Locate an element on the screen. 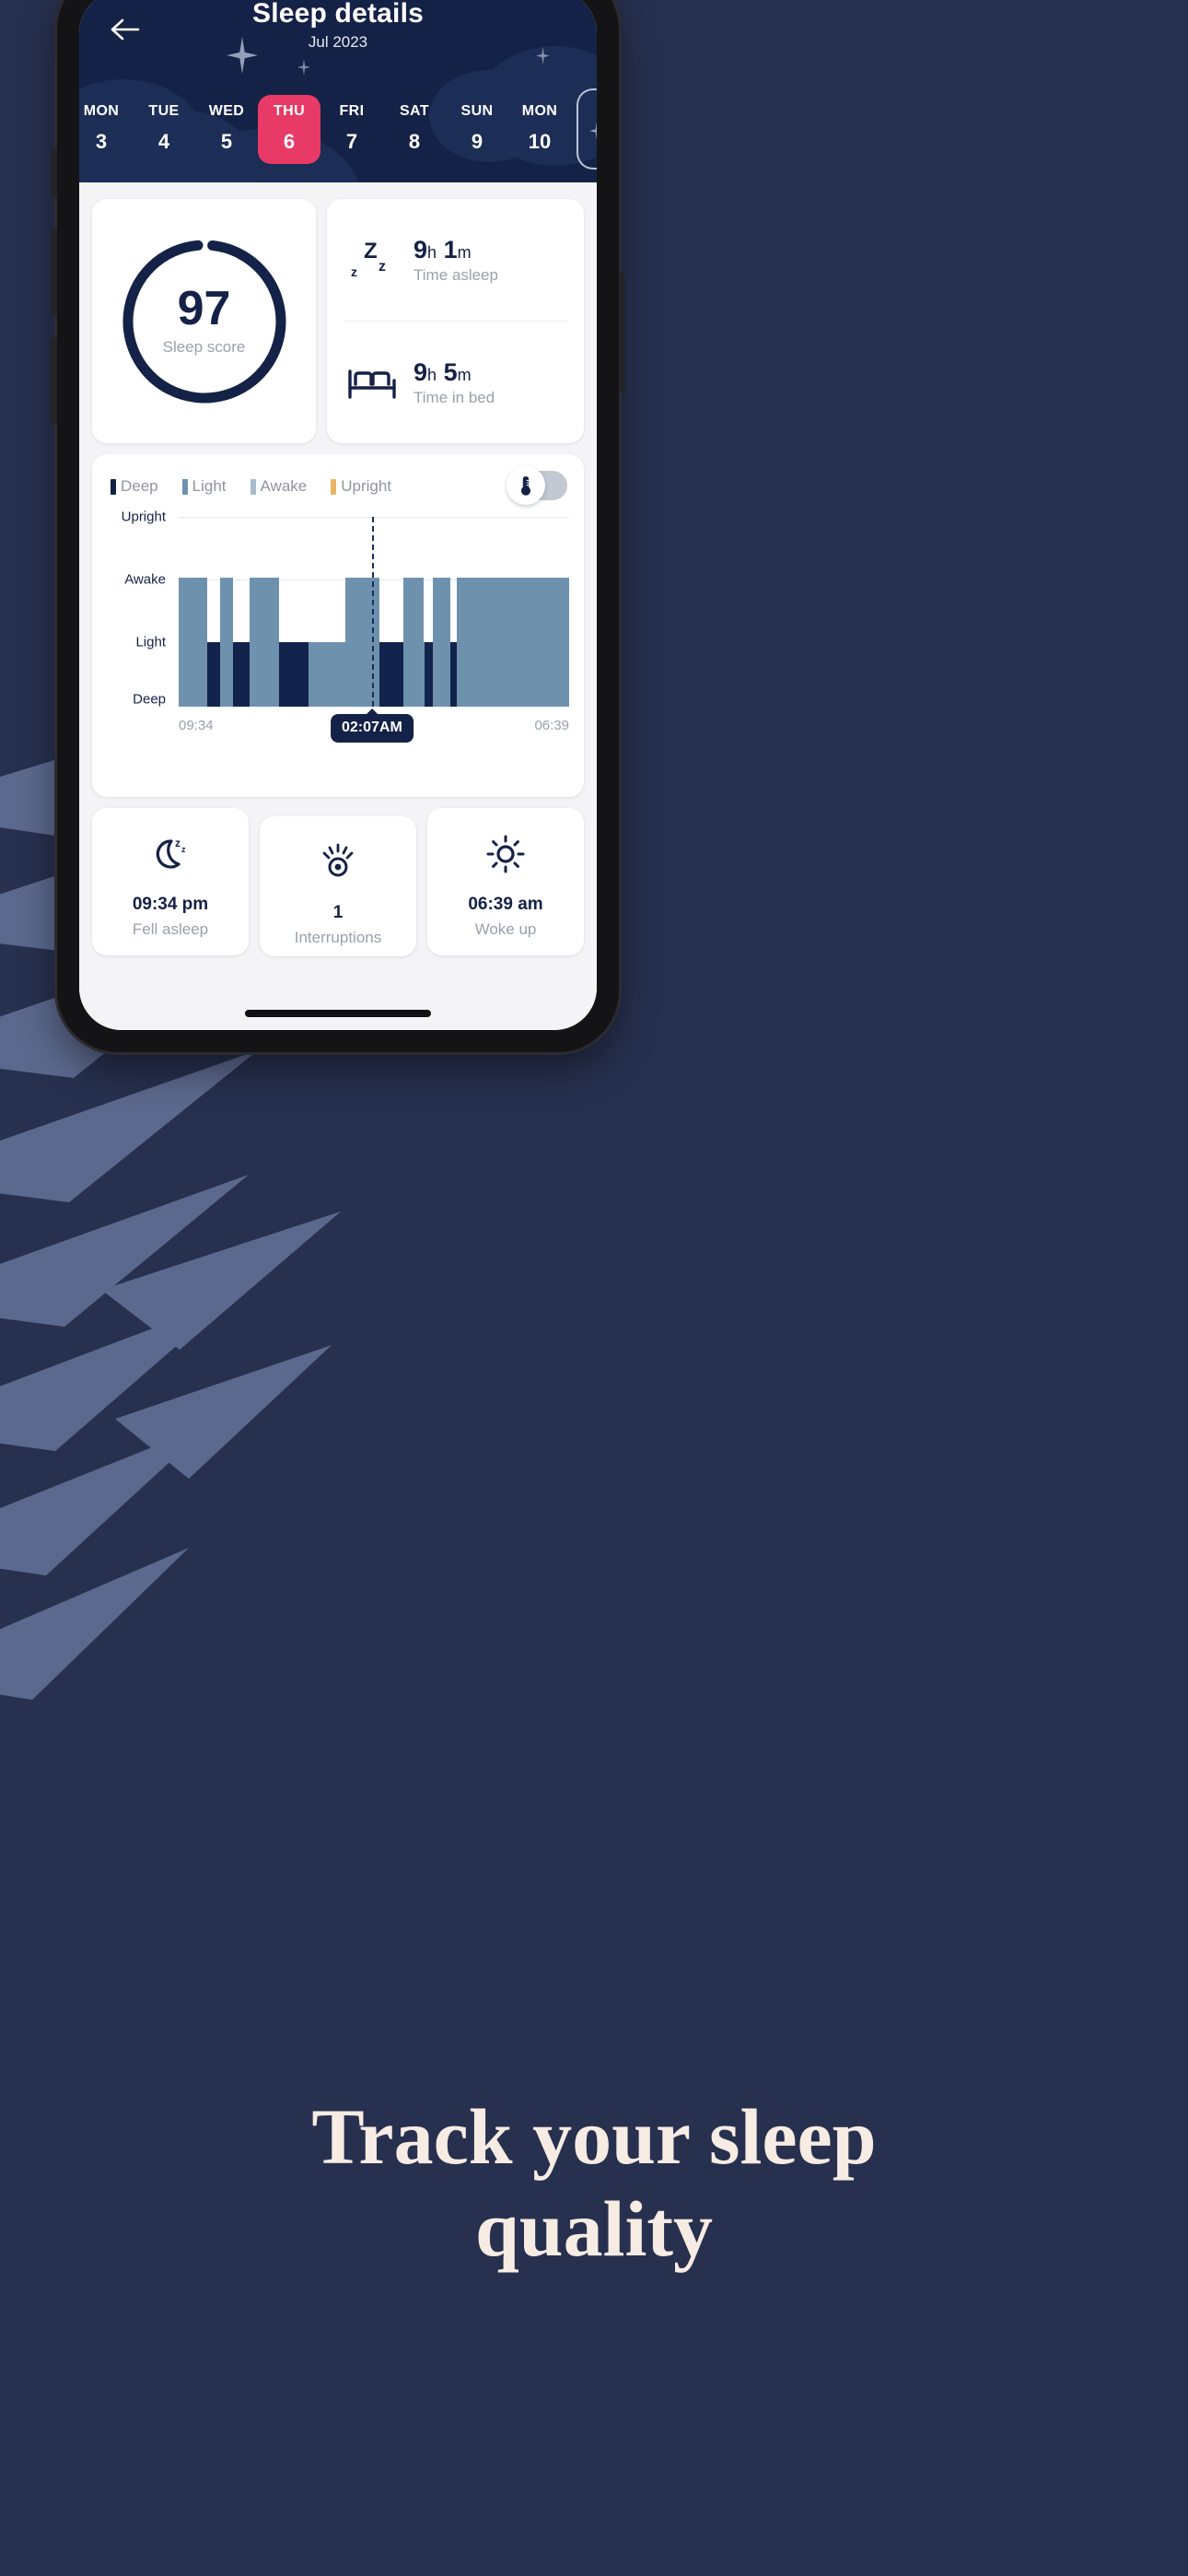 The height and width of the screenshot is (2576, 1188). date-strip-next-edge is located at coordinates (587, 129).